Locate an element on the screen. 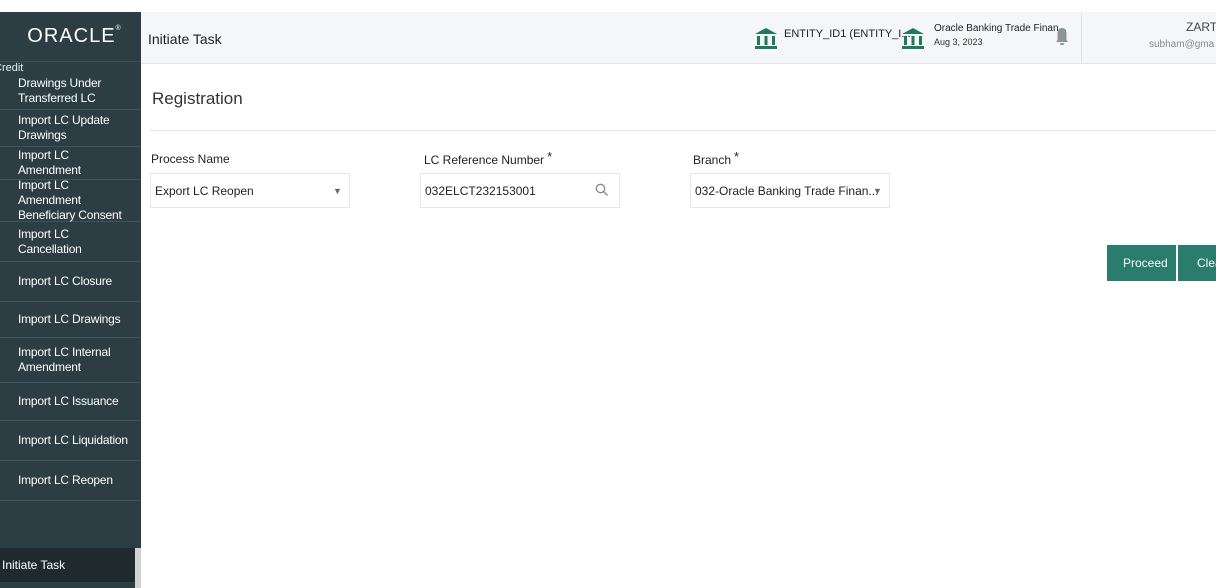 Image resolution: width=1216 pixels, height=588 pixels. process-name-select: Export LC Reopen ▼ is located at coordinates (250, 190).